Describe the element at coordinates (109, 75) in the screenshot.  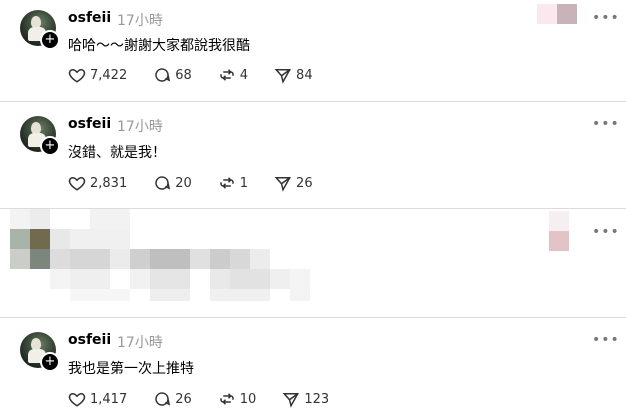
I see `like-count: 7,422` at that location.